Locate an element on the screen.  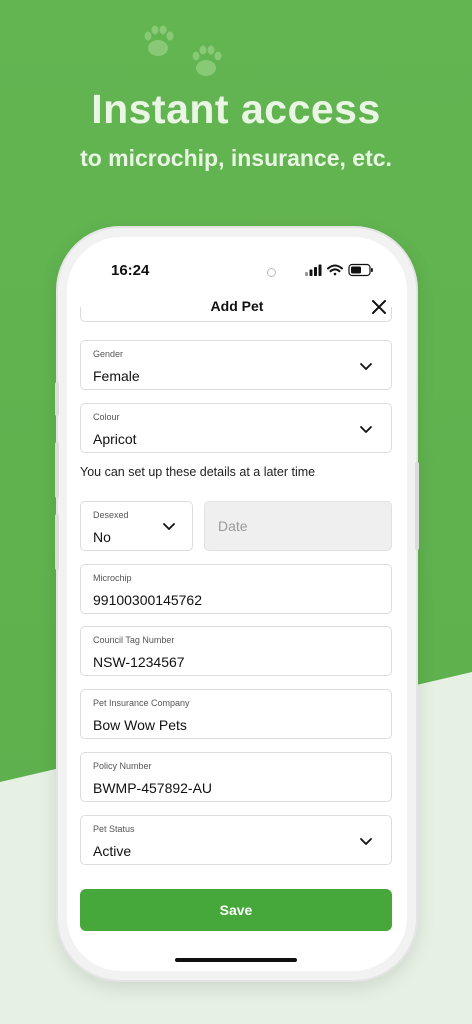
insurance-company-label: Pet Insurance Company is located at coordinates (141, 703).